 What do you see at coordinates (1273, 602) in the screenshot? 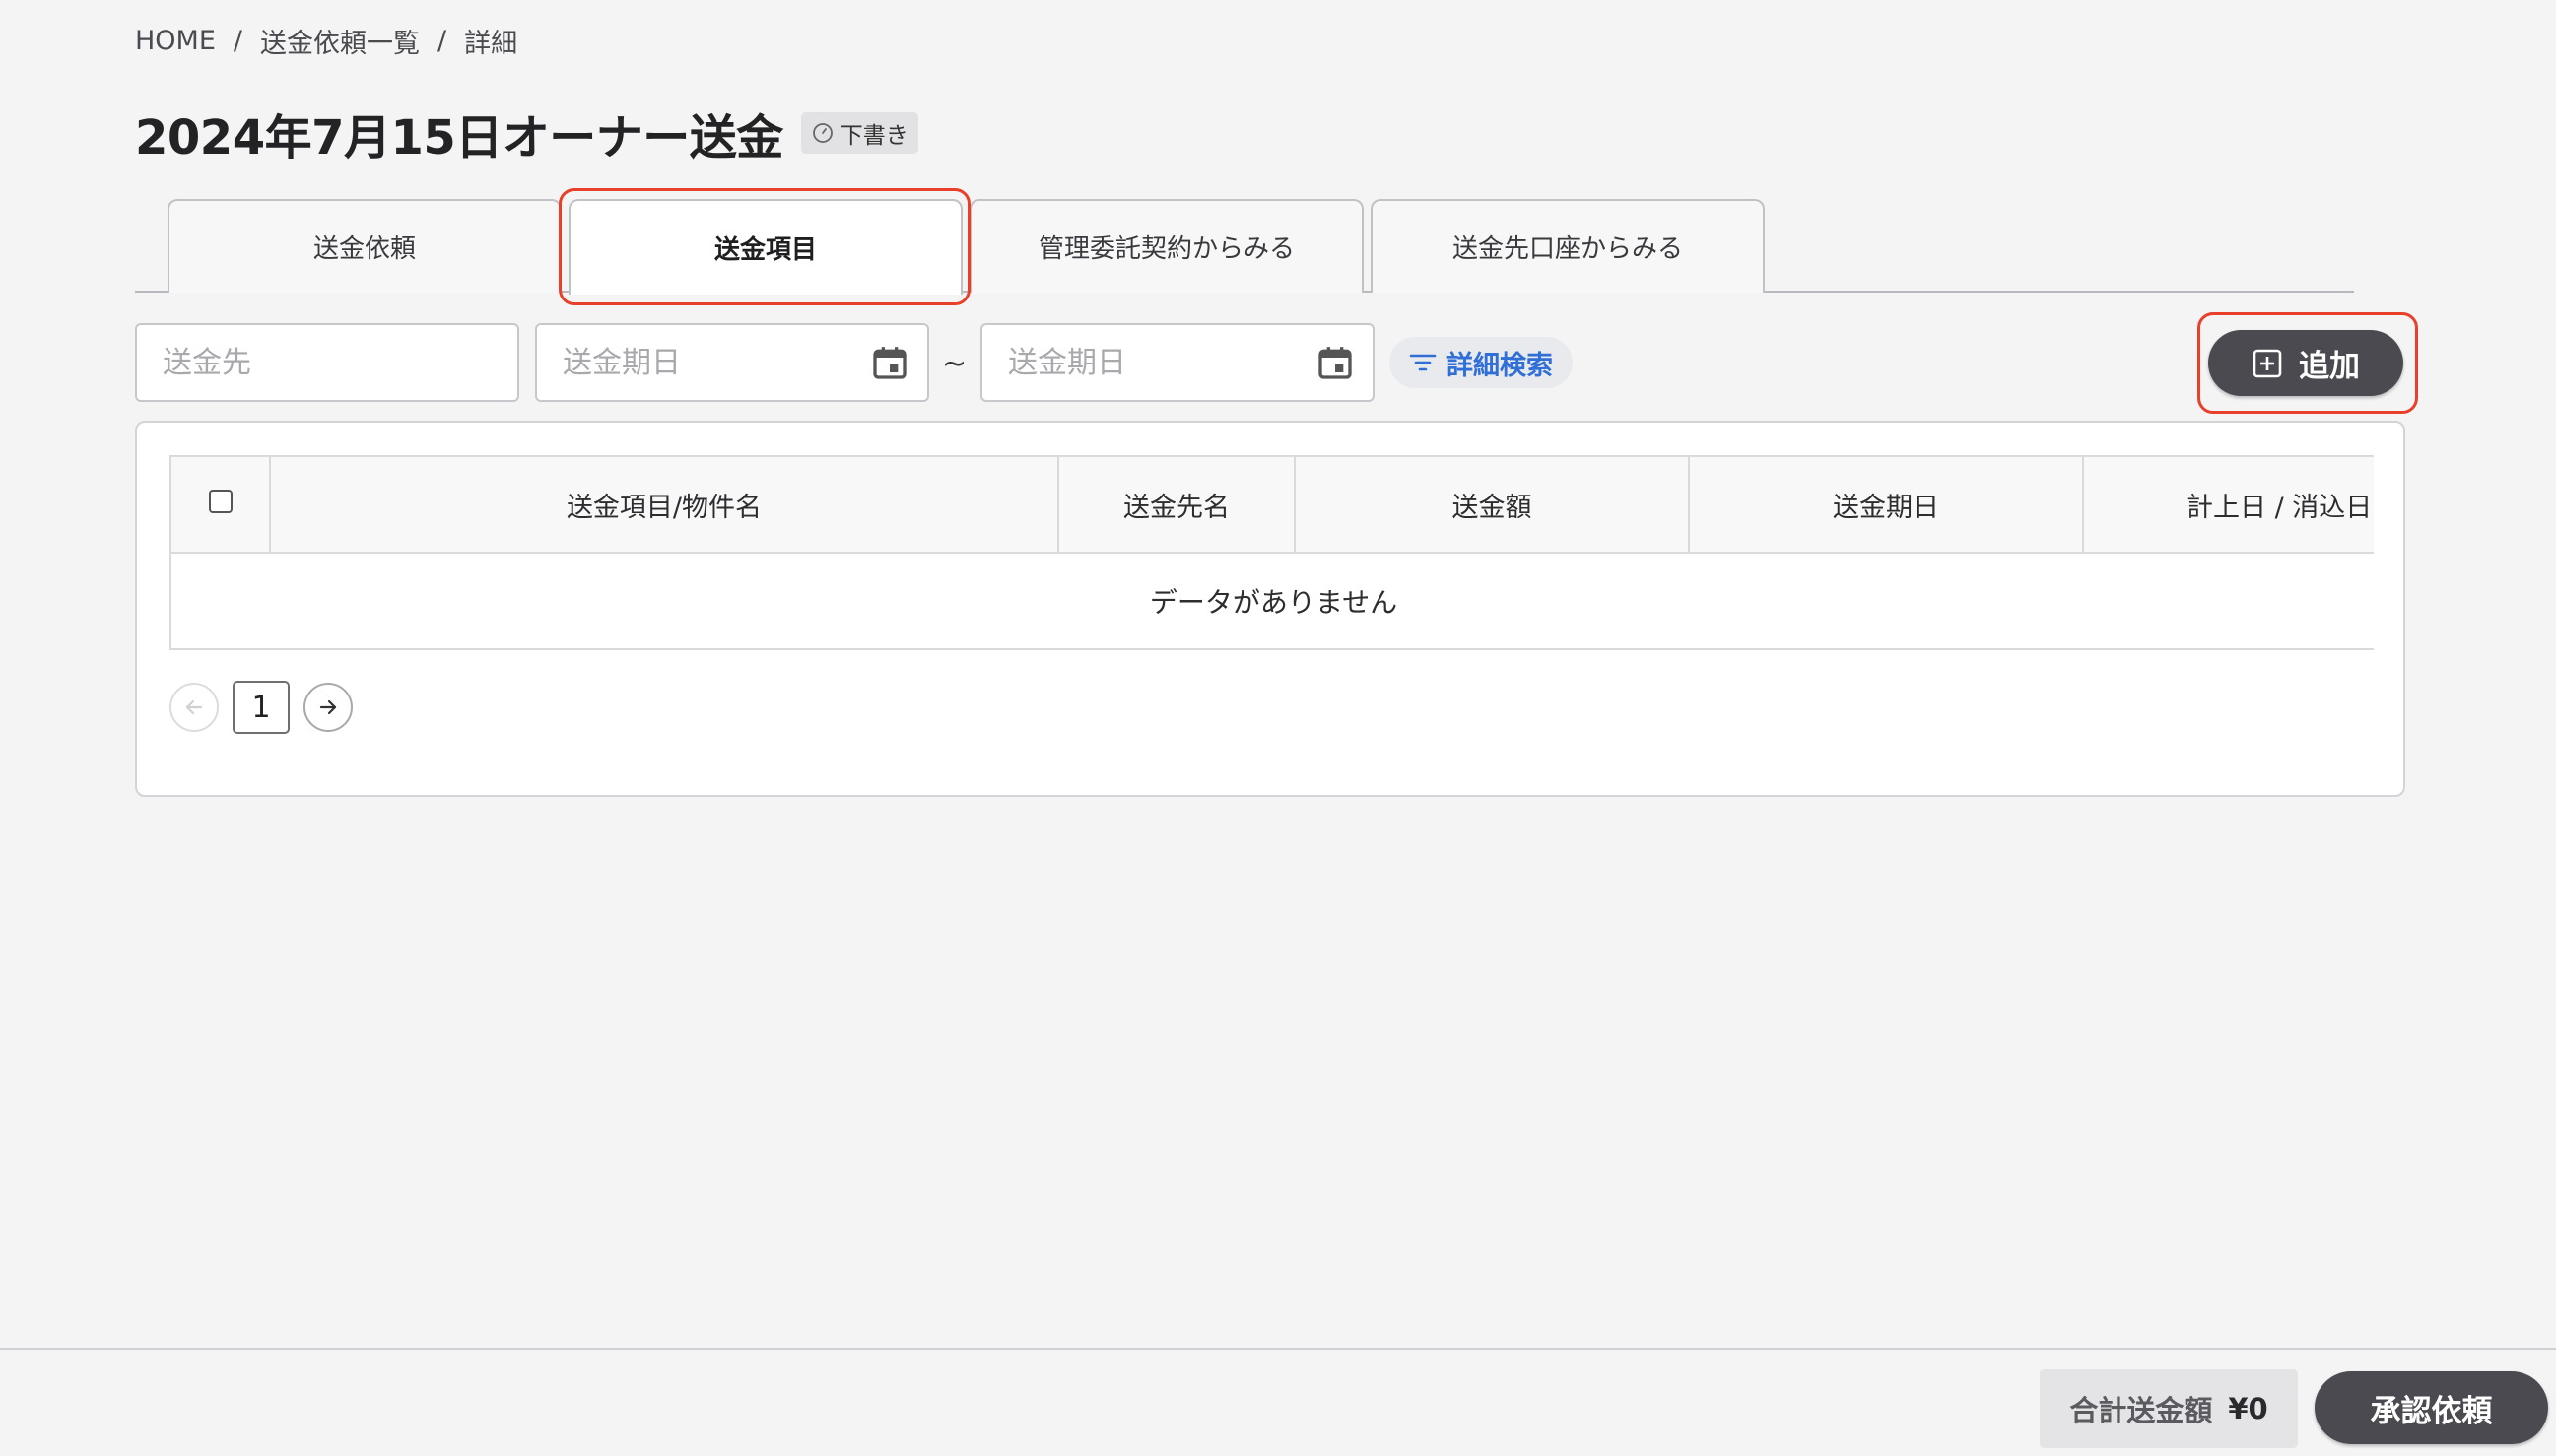
I see `table-empty-message: データがありません` at bounding box center [1273, 602].